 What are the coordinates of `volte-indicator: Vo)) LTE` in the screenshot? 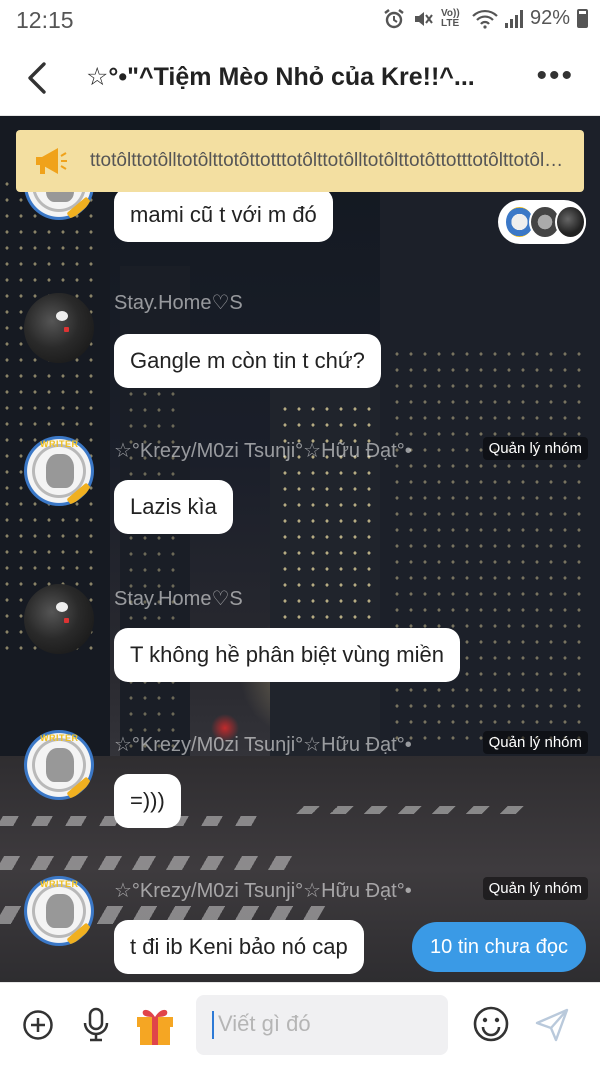 It's located at (450, 18).